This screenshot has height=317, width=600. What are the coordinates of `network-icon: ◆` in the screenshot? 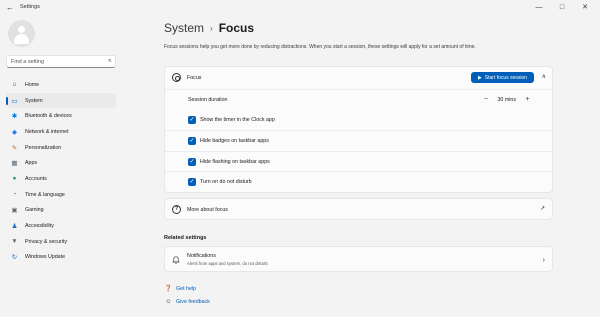 It's located at (14, 132).